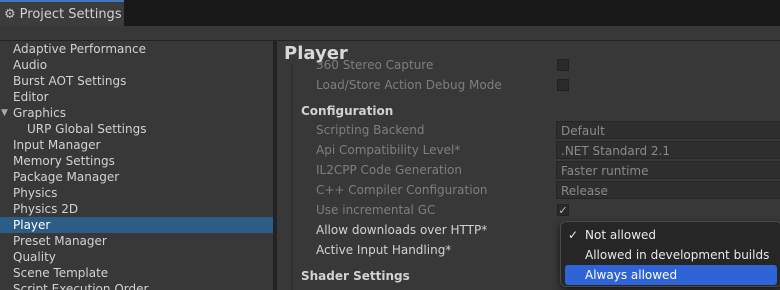  I want to click on sidebar-item-adaptive-performance: Adaptive Performance, so click(136, 49).